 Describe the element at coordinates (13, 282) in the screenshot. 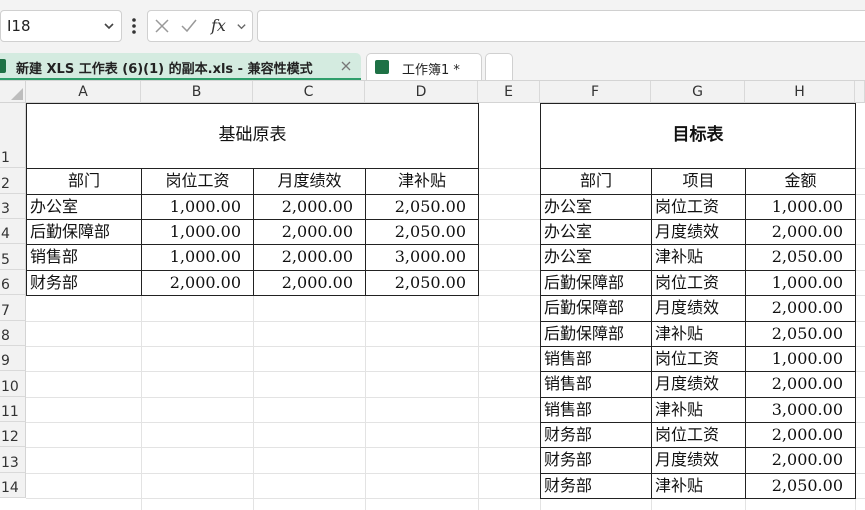

I see `row-header-6: 6` at that location.